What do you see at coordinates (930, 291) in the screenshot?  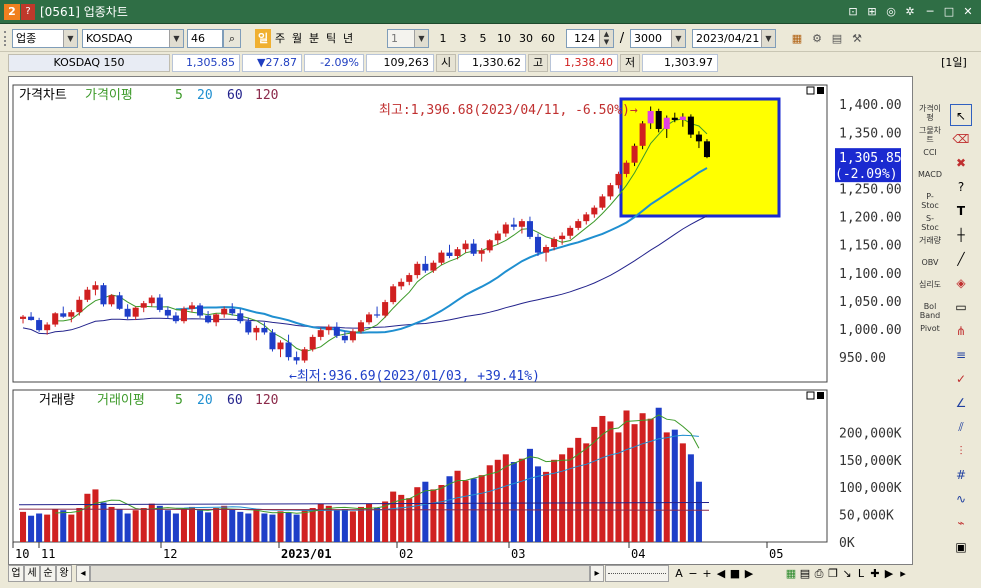 I see `indicator-8: 심리도` at bounding box center [930, 291].